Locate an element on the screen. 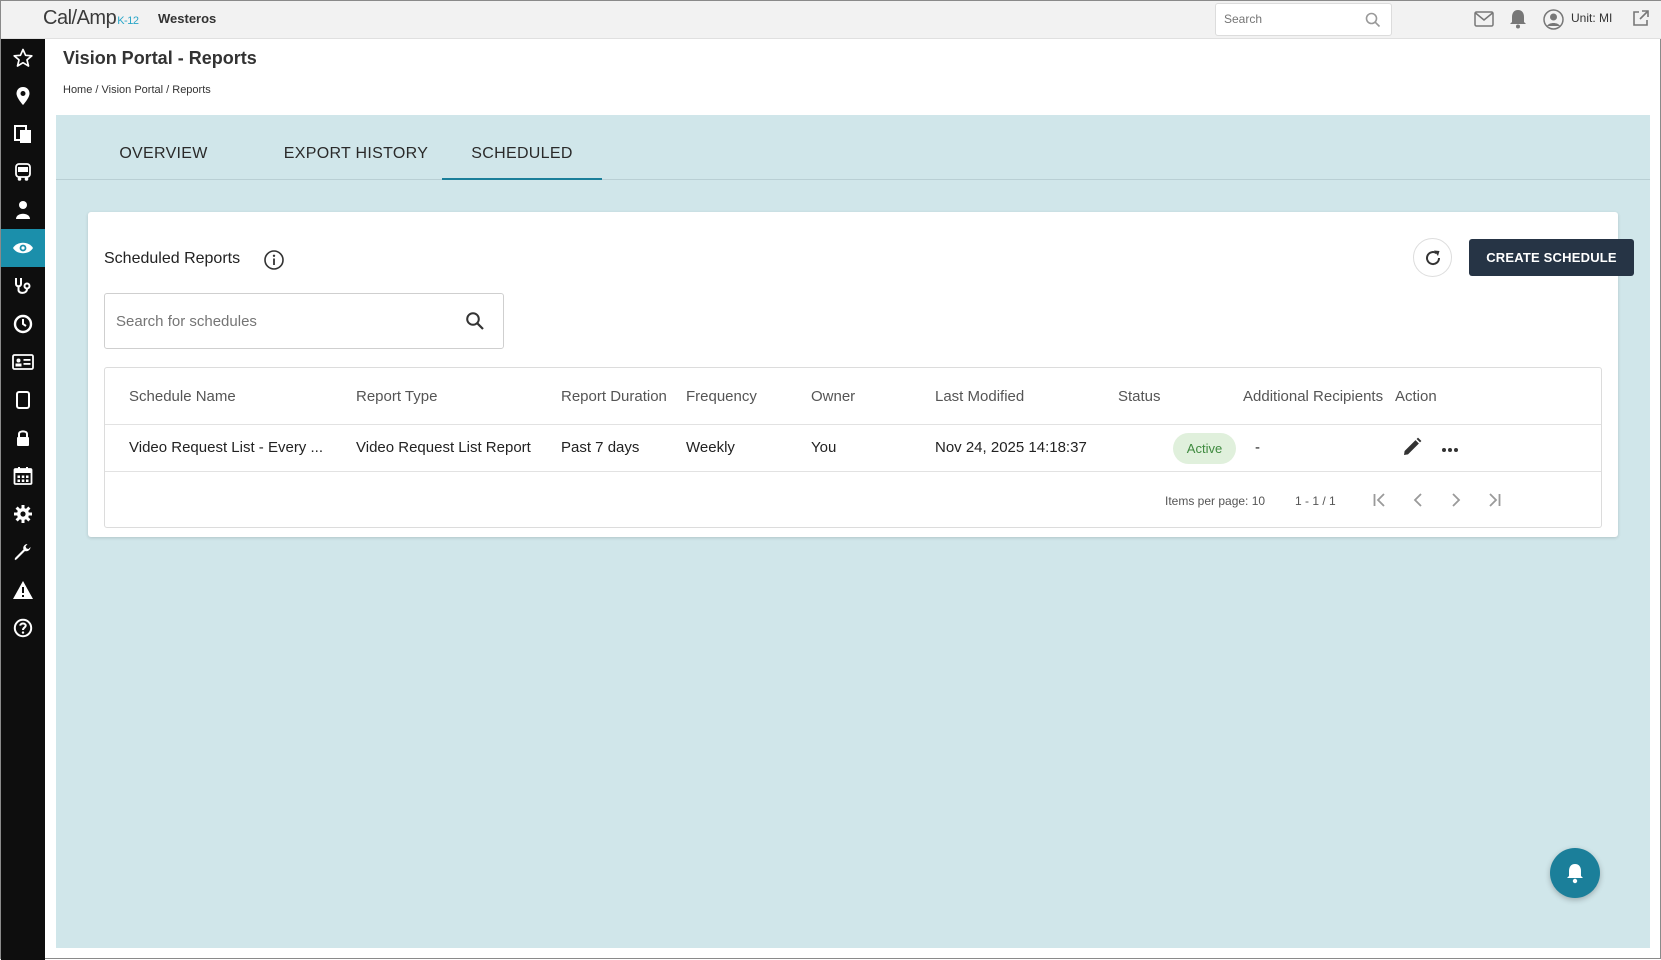 The image size is (1661, 960). schedule-search is located at coordinates (304, 321).